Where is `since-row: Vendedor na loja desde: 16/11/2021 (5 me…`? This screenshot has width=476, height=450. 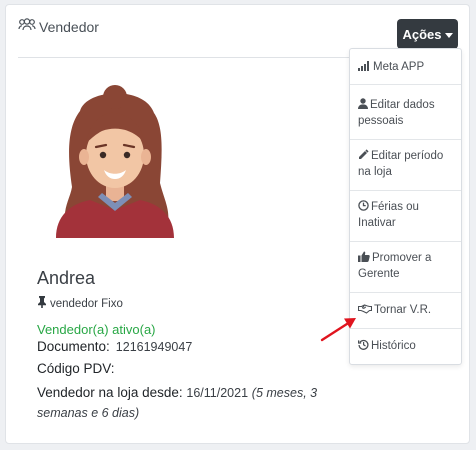
since-row: Vendedor na loja desde: 16/11/2021 (5 me… is located at coordinates (197, 403).